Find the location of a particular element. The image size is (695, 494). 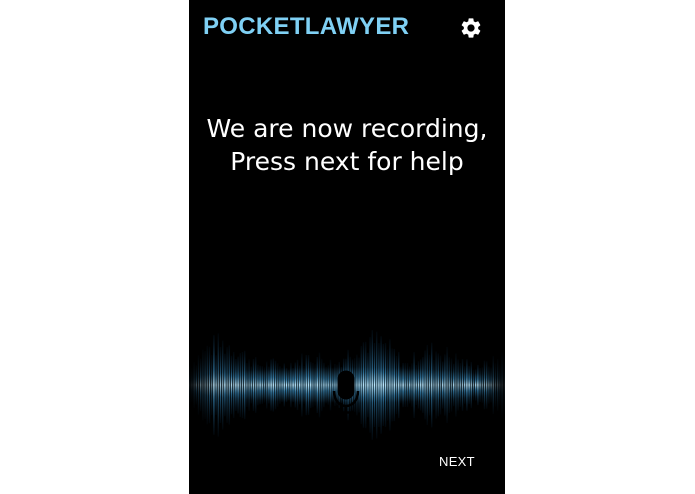

settings-button is located at coordinates (471, 28).